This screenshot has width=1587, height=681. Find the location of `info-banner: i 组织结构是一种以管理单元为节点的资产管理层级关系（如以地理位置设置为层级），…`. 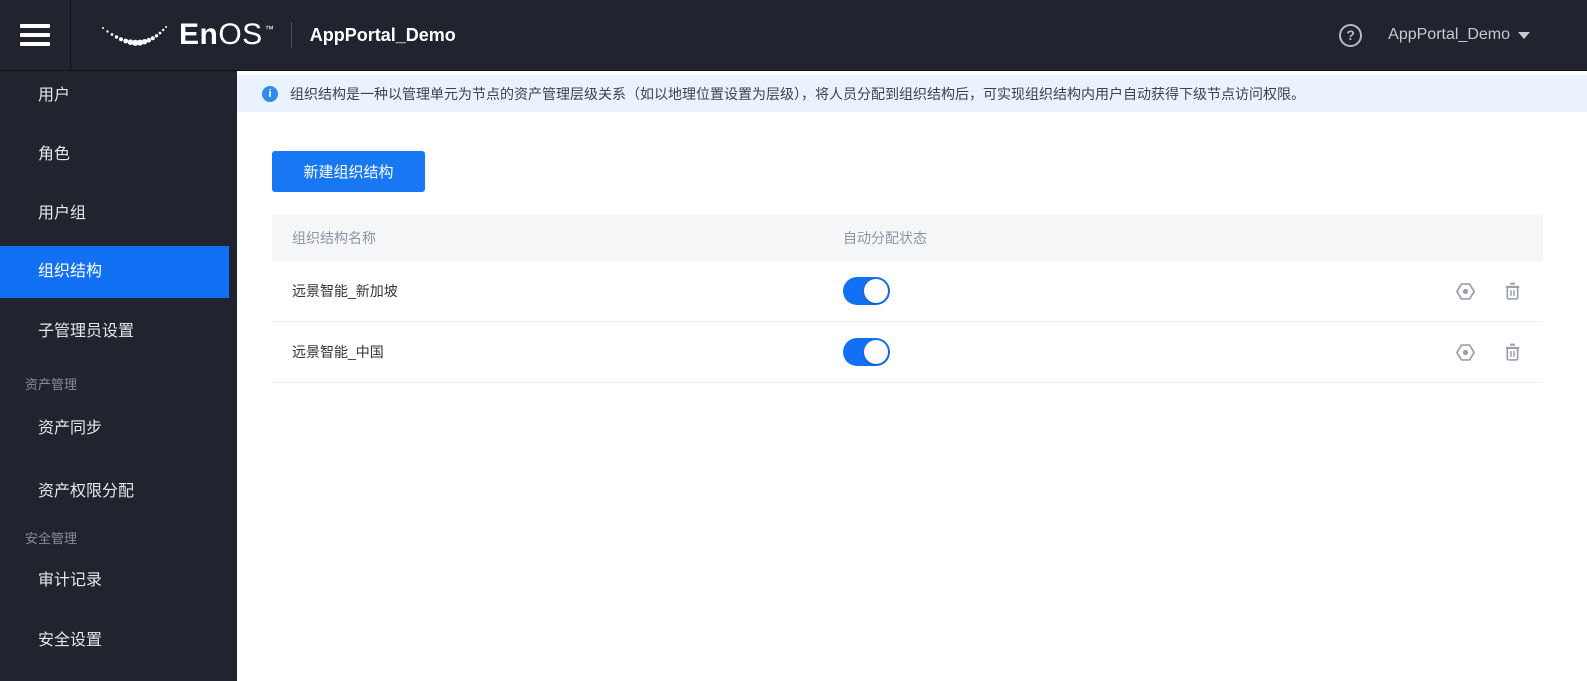

info-banner: i 组织结构是一种以管理单元为节点的资产管理层级关系（如以地理位置设置为层级），… is located at coordinates (912, 93).